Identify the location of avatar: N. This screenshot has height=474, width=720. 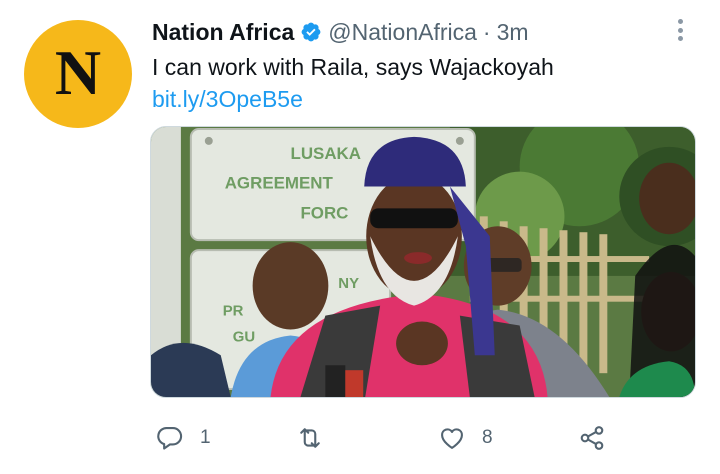
(78, 74).